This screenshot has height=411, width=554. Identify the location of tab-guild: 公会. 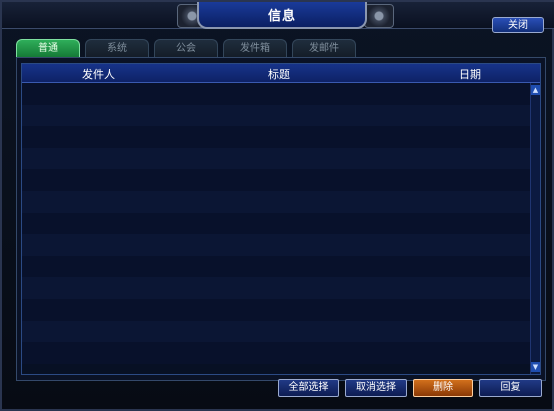
(186, 48).